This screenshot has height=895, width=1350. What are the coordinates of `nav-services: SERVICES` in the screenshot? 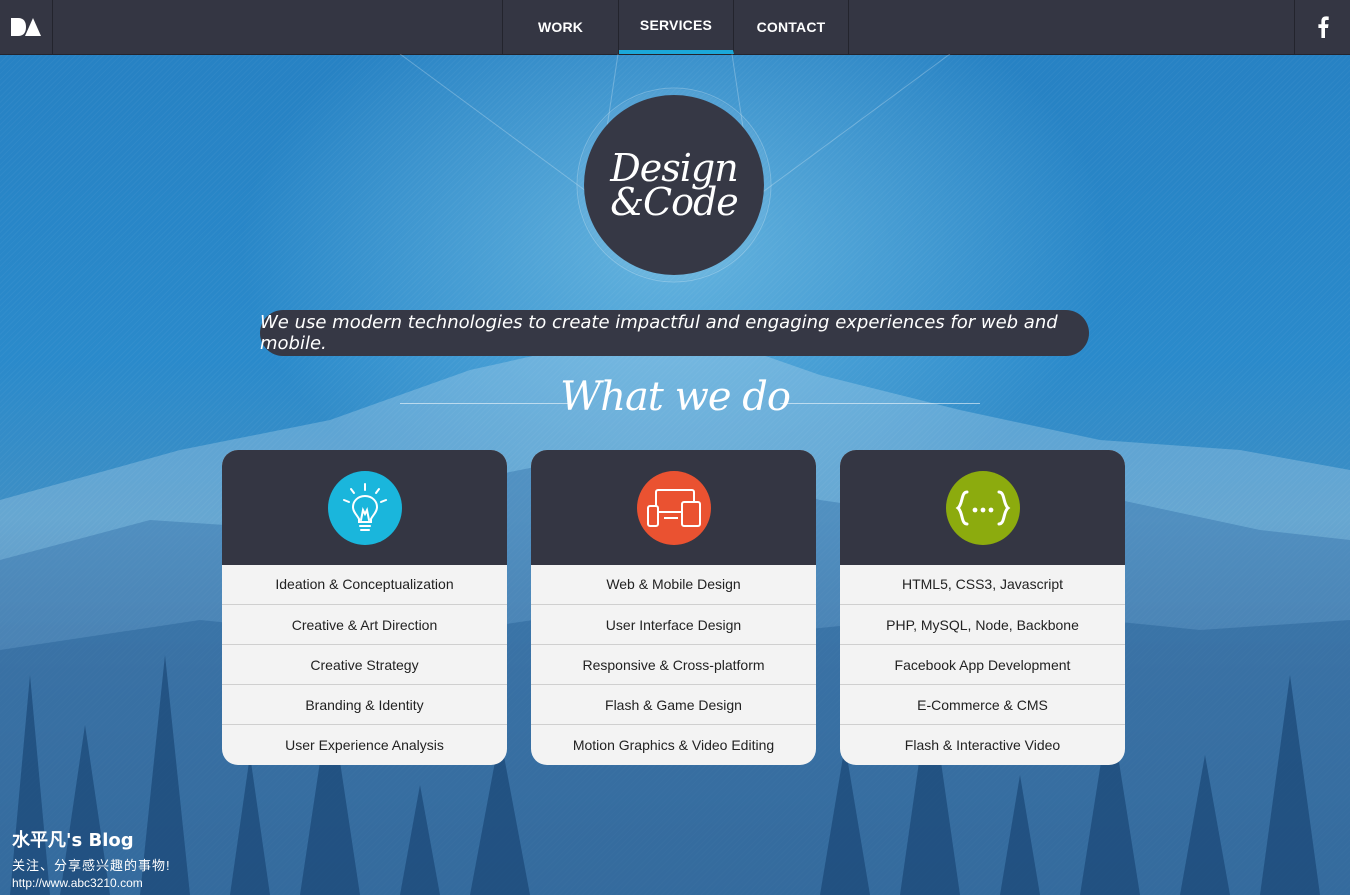 It's located at (676, 27).